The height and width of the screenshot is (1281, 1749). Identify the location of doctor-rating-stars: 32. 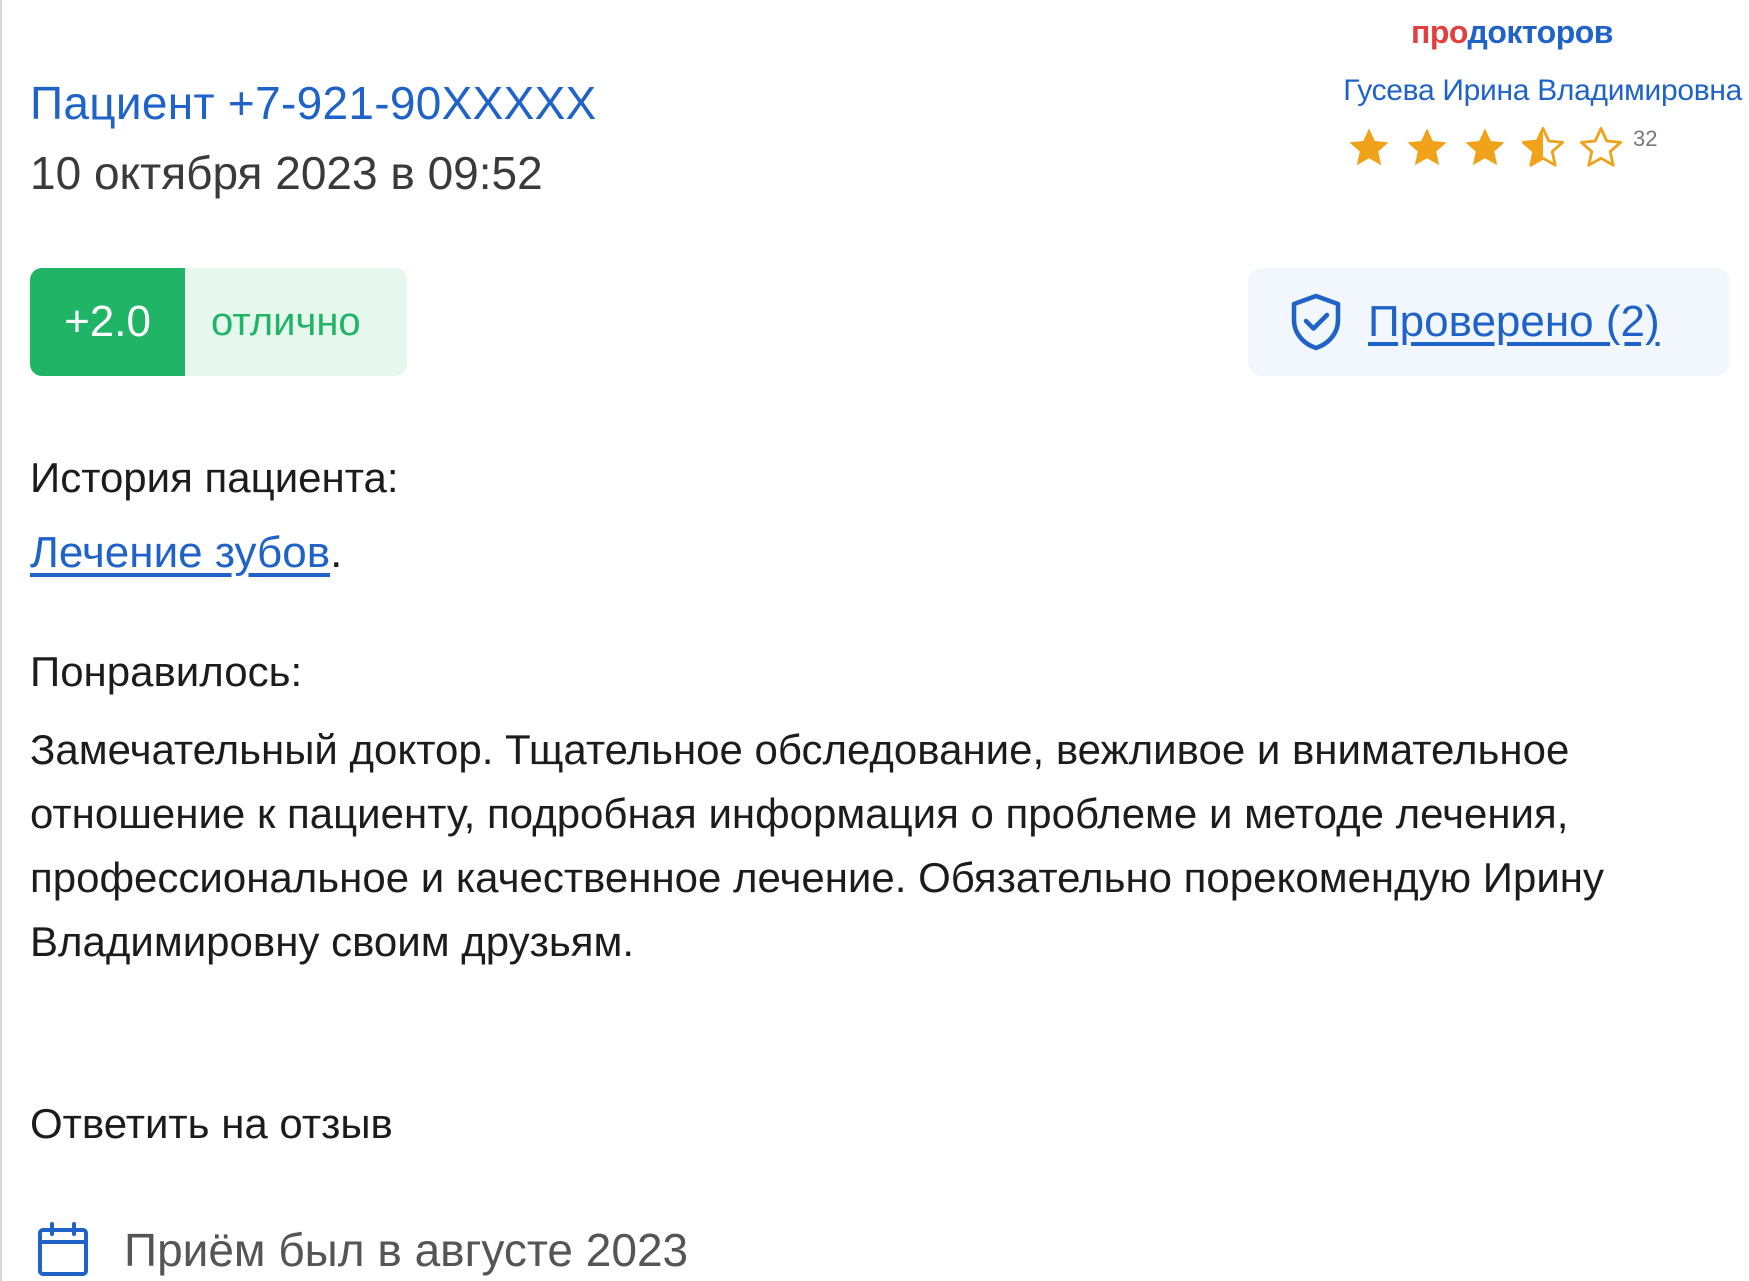
(1501, 152).